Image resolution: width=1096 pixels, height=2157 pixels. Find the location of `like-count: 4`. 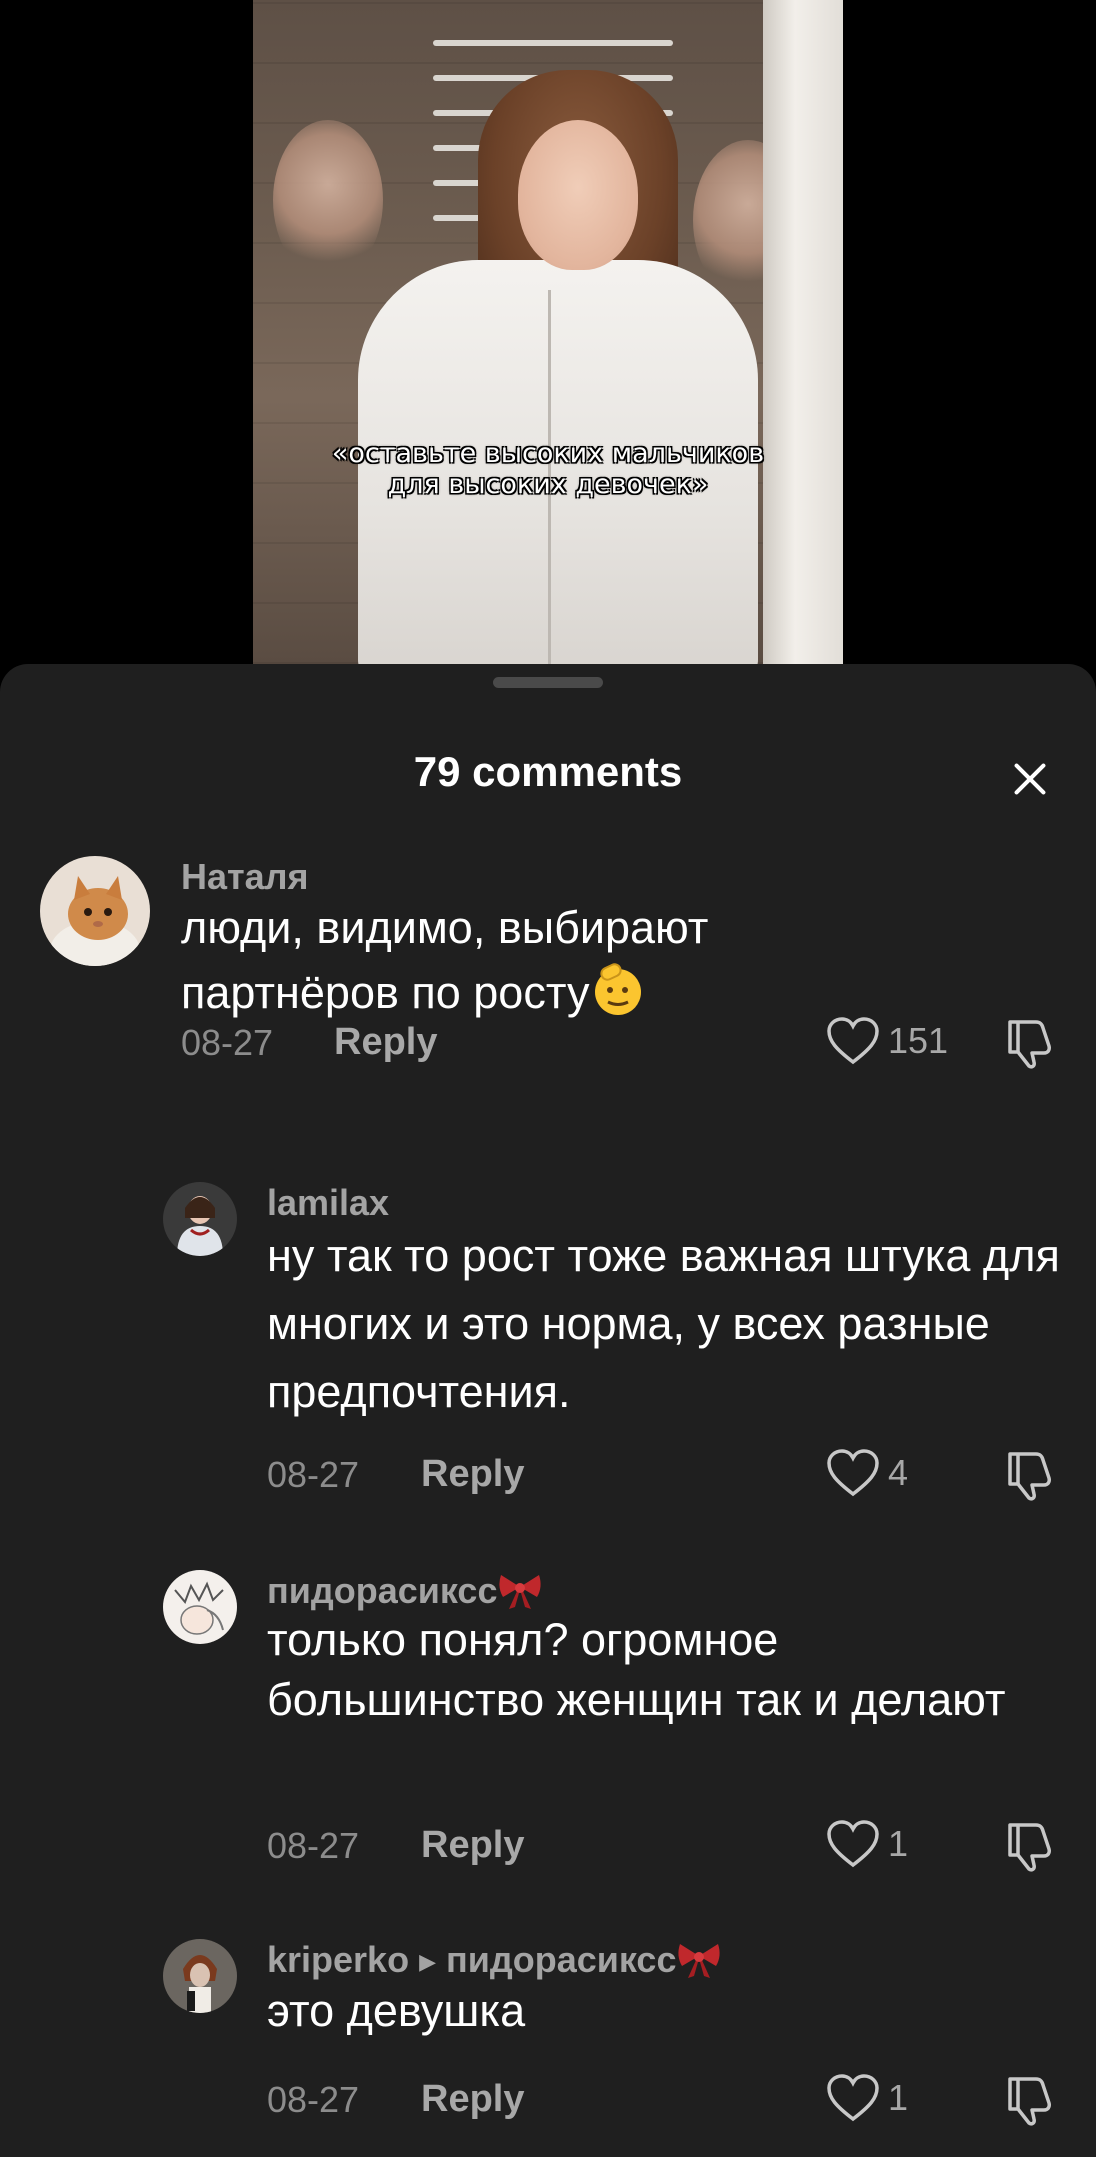

like-count: 4 is located at coordinates (898, 1472).